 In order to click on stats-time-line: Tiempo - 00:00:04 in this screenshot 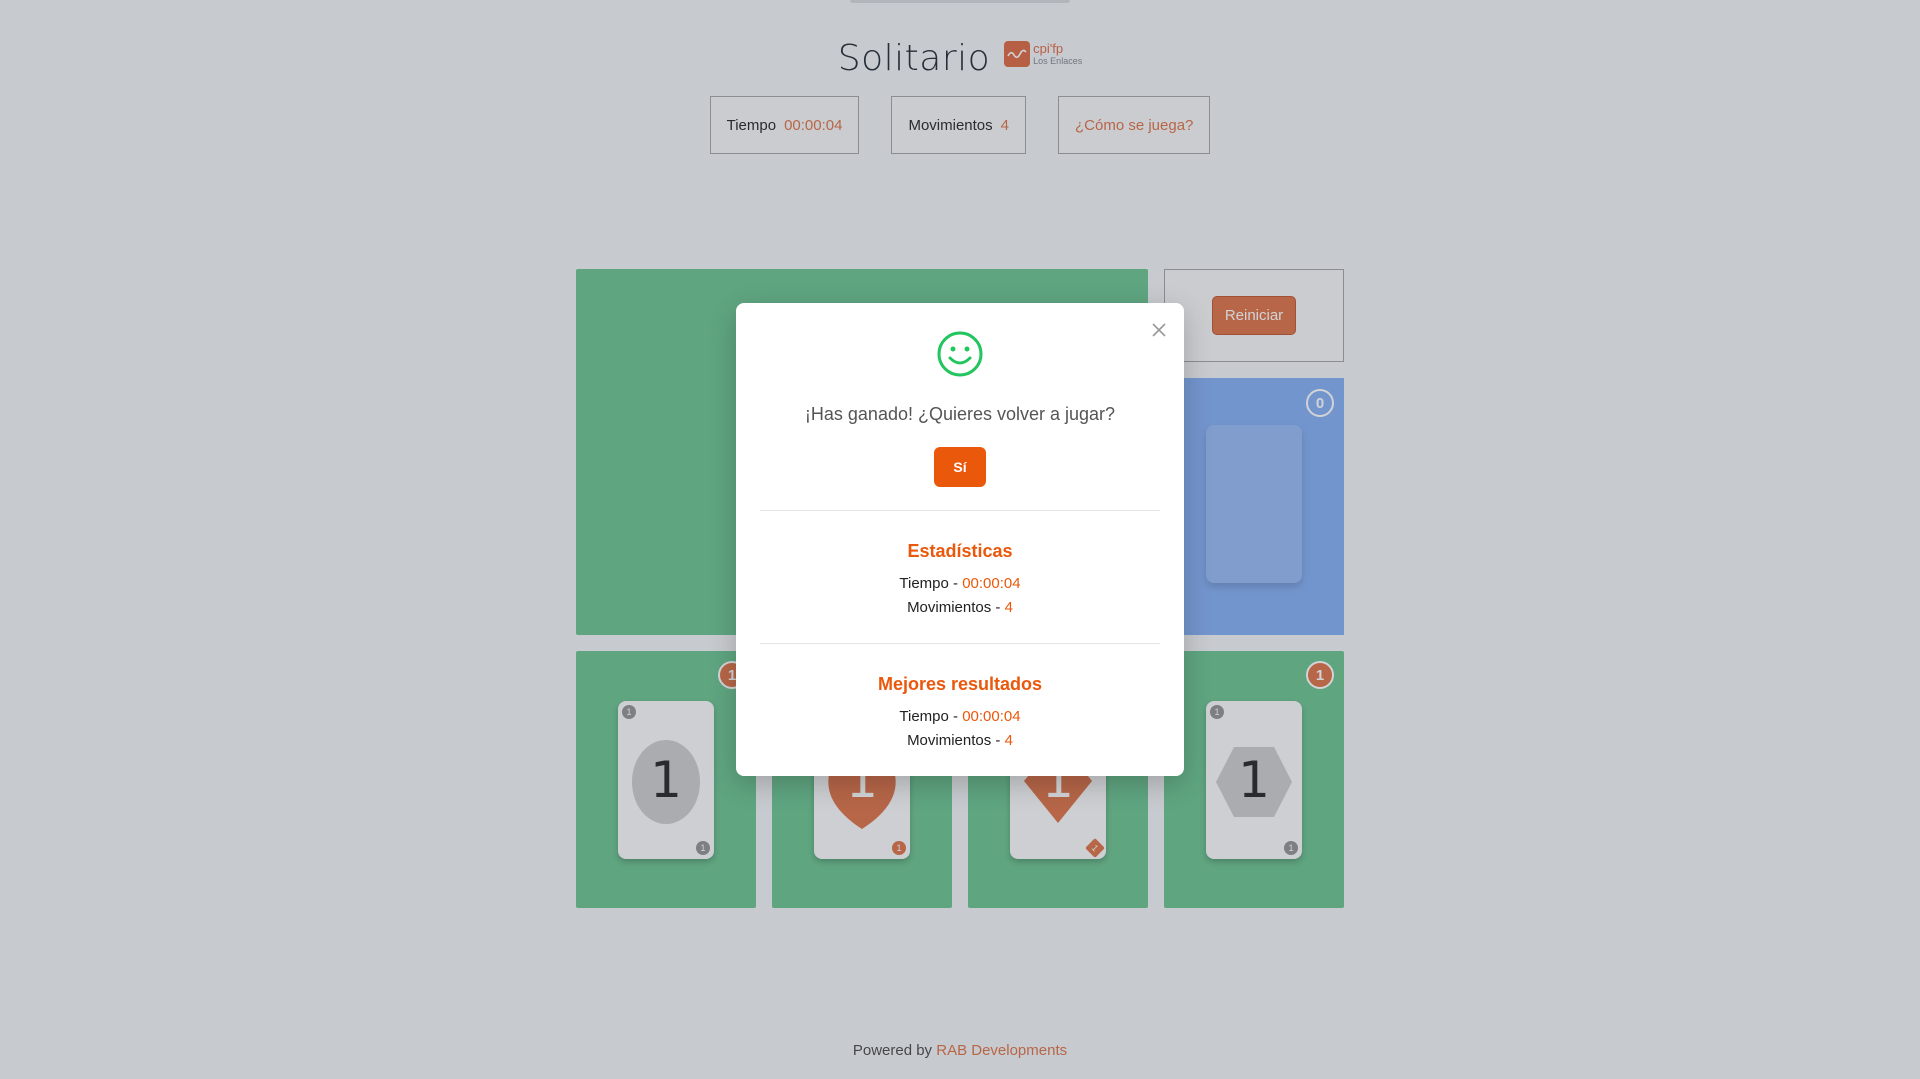, I will do `click(960, 583)`.